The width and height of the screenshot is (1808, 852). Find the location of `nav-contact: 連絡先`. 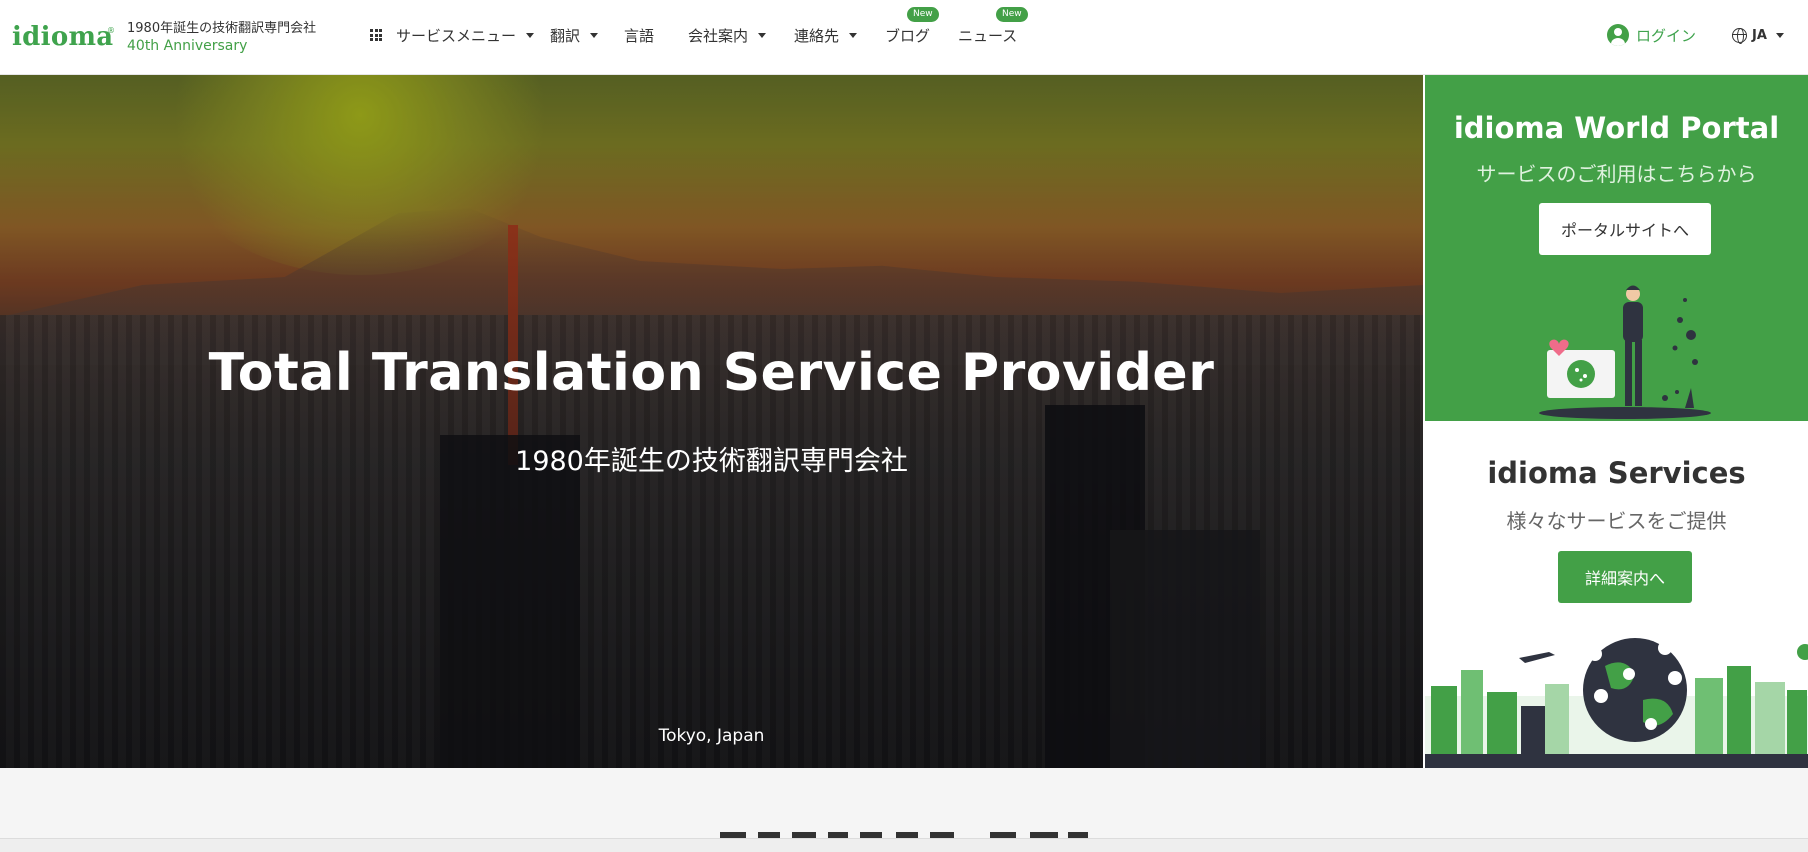

nav-contact: 連絡先 is located at coordinates (826, 35).